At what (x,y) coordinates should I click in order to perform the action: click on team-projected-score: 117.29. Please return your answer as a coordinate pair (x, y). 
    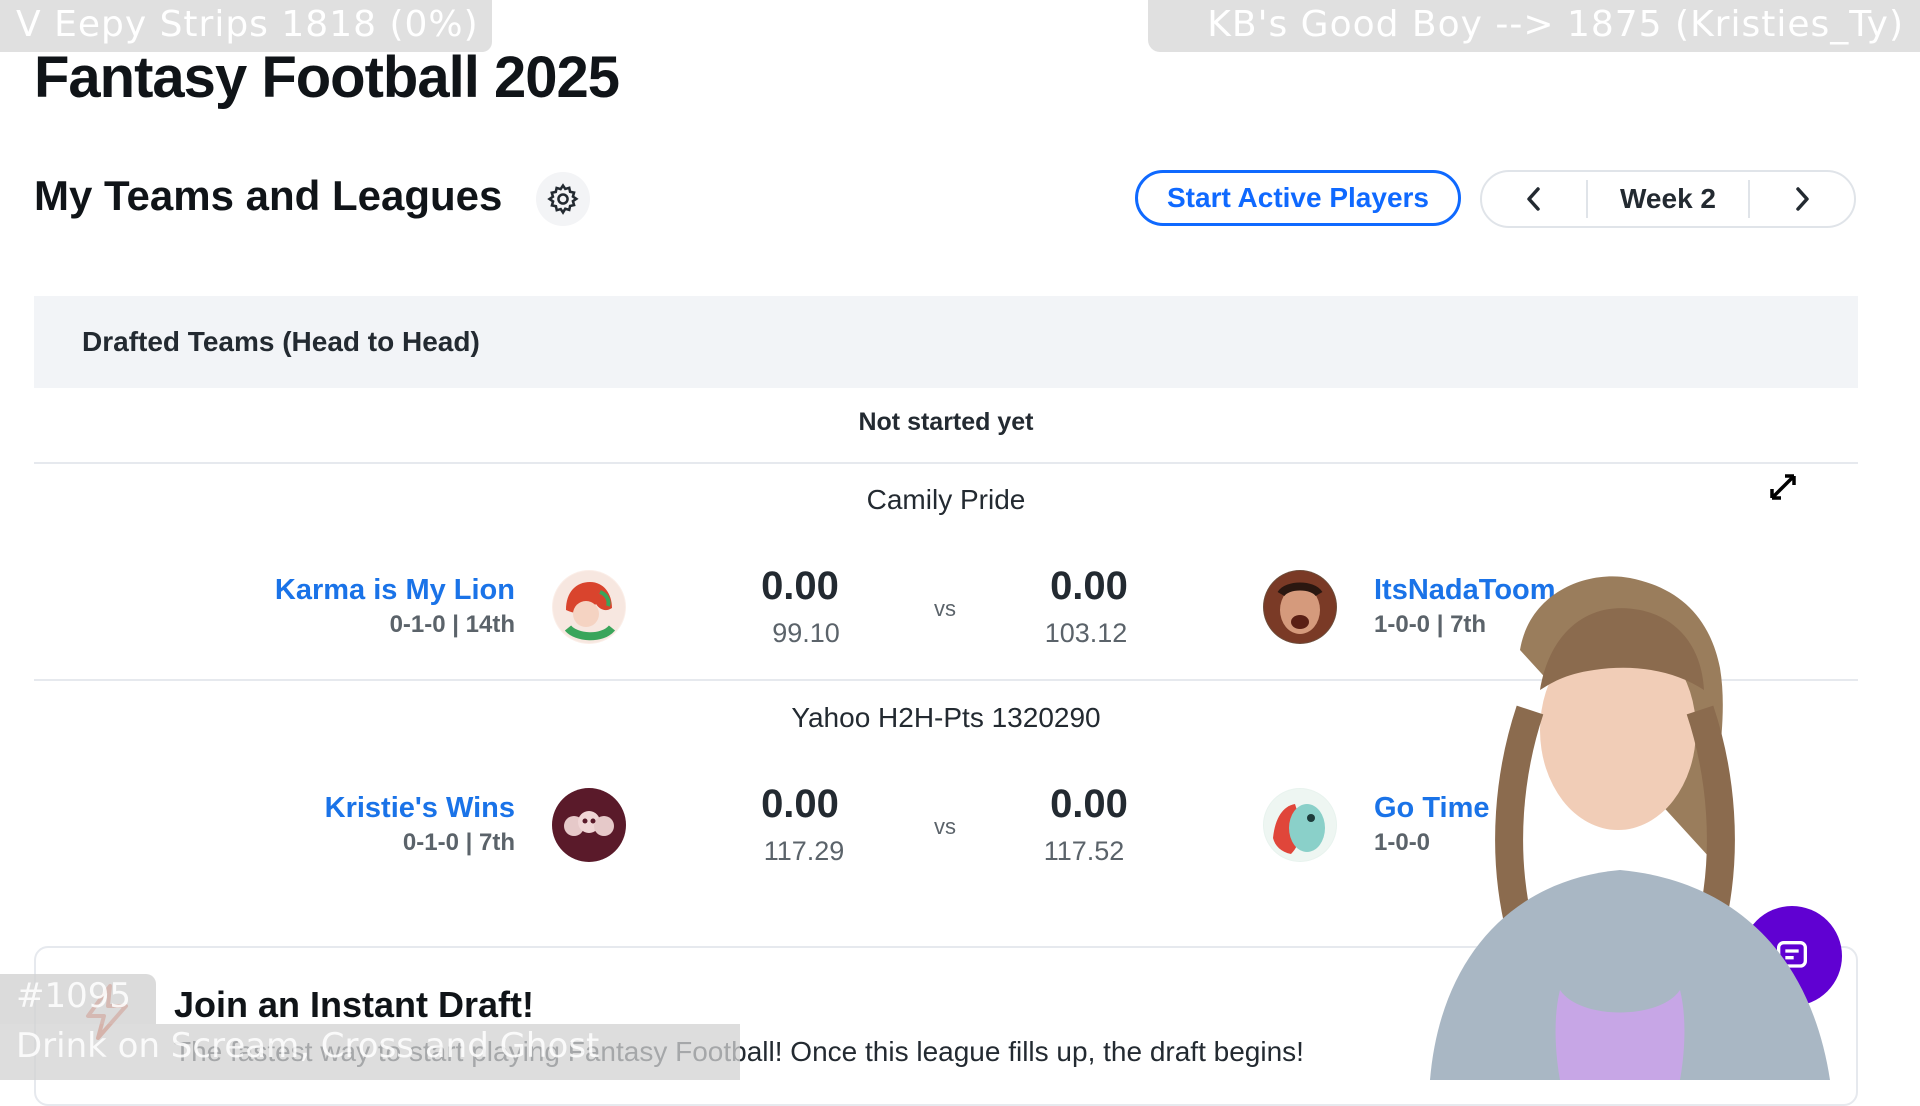
    Looking at the image, I should click on (804, 851).